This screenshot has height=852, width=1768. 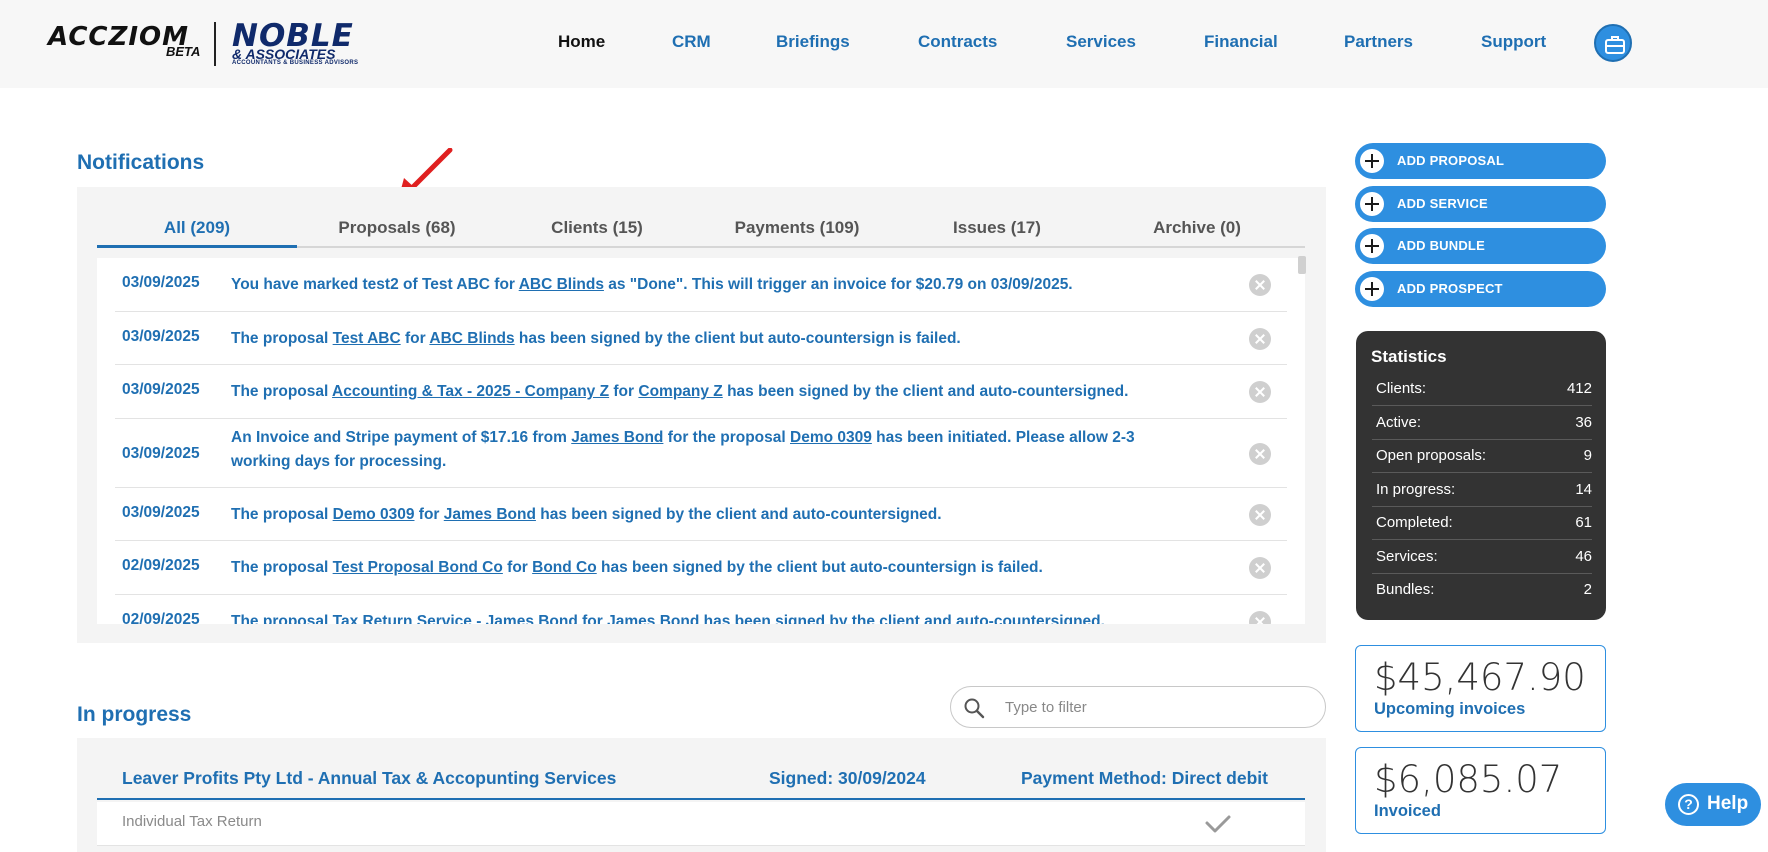 What do you see at coordinates (197, 246) in the screenshot?
I see `active-tab-indicator` at bounding box center [197, 246].